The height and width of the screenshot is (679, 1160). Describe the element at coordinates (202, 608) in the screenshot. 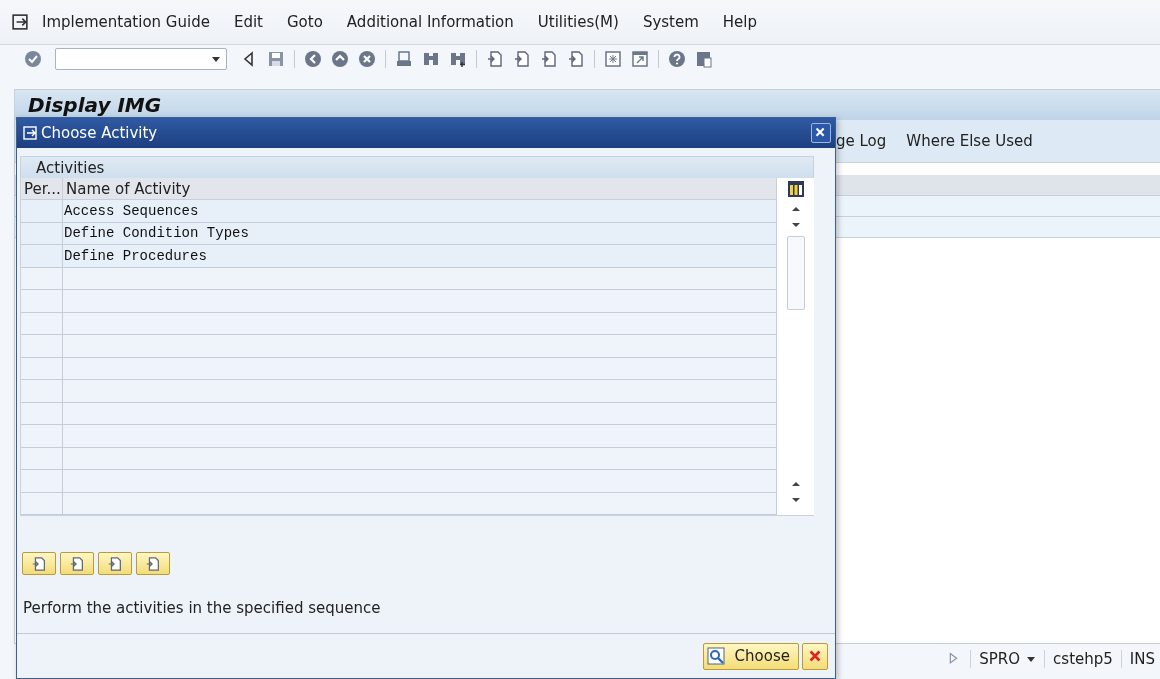

I see `hint-text: Perform the activities in the specified sequence` at that location.